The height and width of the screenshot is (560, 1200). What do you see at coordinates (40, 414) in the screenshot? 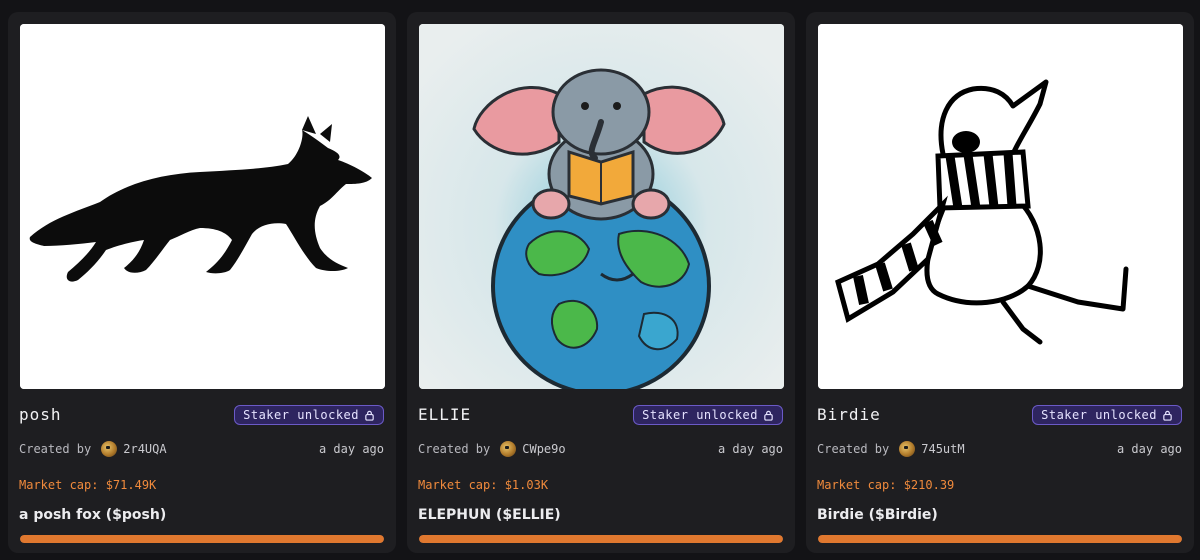
I see `token-name: posh` at bounding box center [40, 414].